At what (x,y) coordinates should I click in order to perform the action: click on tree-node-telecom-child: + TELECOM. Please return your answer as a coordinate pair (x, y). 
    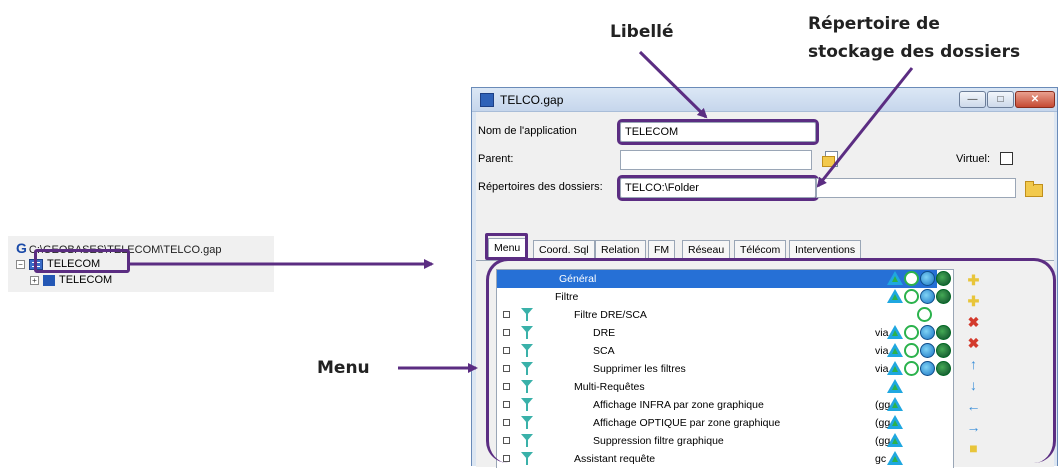
    Looking at the image, I should click on (71, 280).